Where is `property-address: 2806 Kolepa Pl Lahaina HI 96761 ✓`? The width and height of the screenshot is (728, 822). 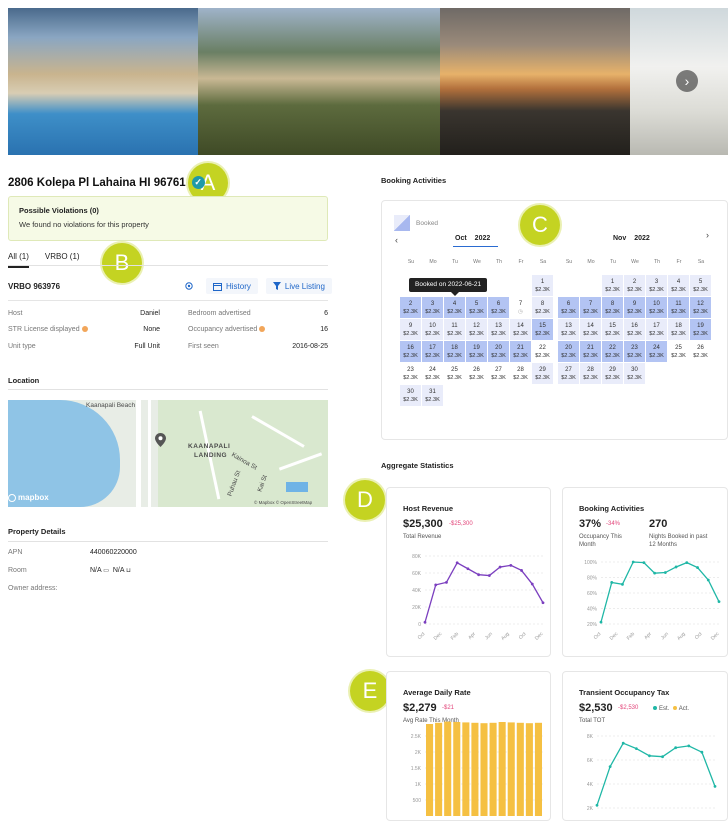
property-address: 2806 Kolepa Pl Lahaina HI 96761 ✓ is located at coordinates (106, 182).